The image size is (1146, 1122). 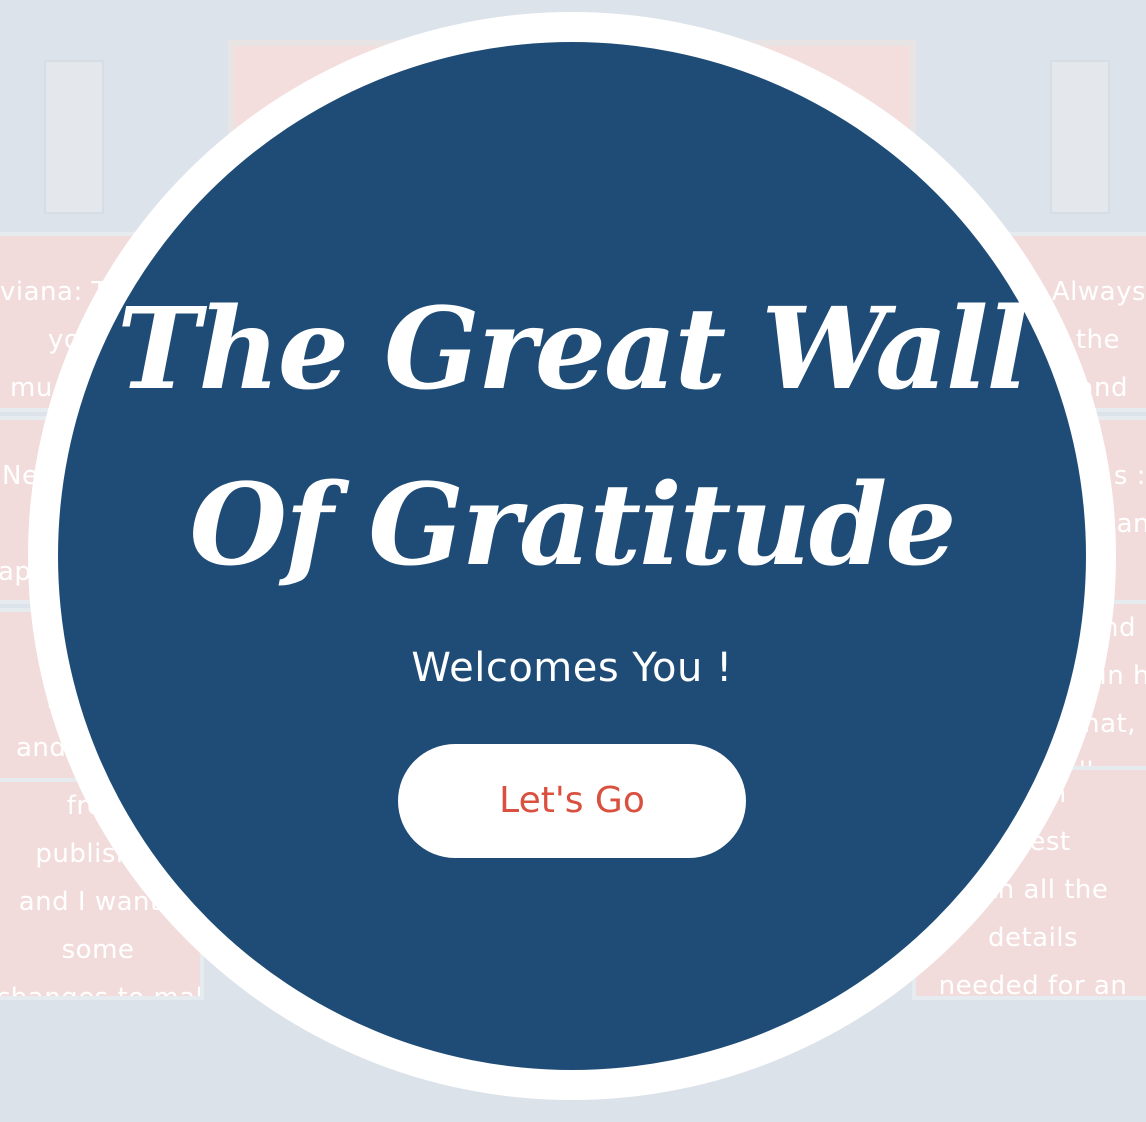 What do you see at coordinates (1033, 985) in the screenshot?
I see `card-line: needed for an` at bounding box center [1033, 985].